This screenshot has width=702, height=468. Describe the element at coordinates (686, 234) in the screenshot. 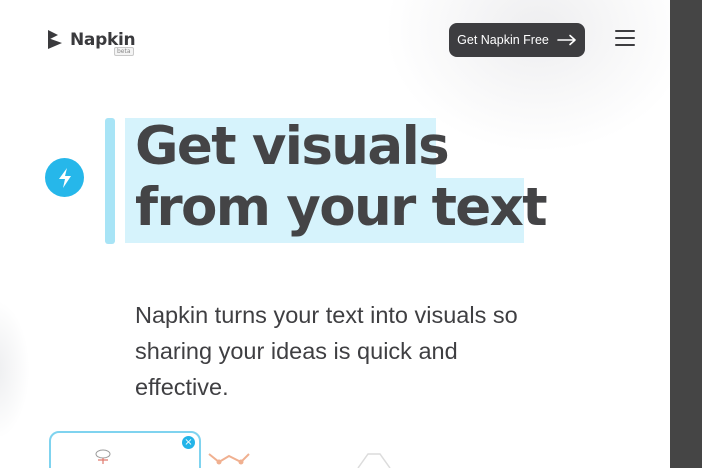

I see `scrollbar` at that location.